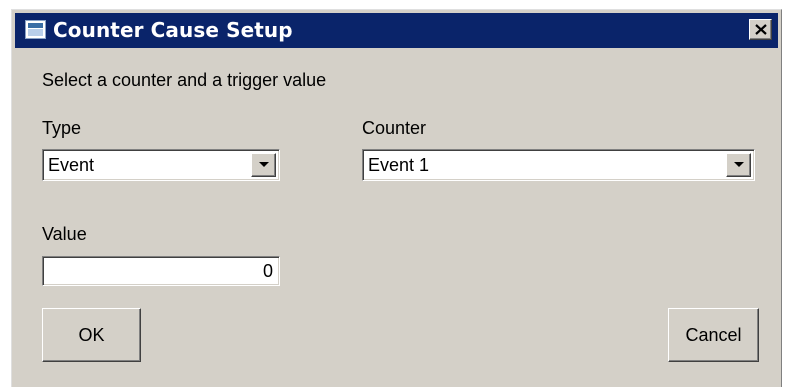 Image resolution: width=788 pixels, height=387 pixels. I want to click on title-bar: Counter Cause Setup, so click(396, 30).